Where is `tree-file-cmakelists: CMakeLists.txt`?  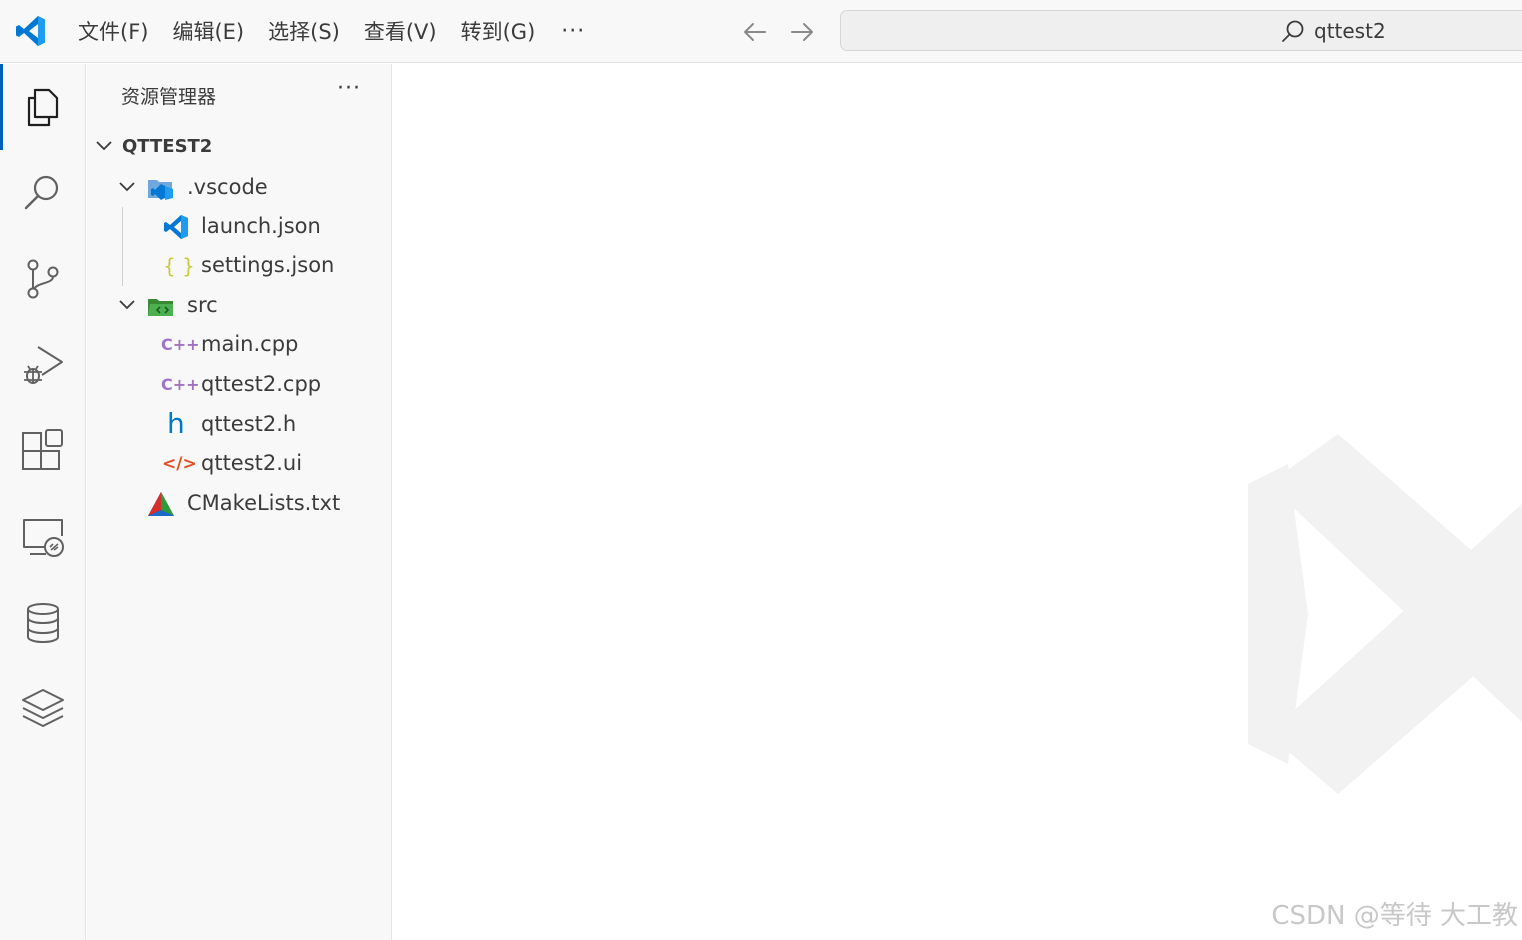 tree-file-cmakelists: CMakeLists.txt is located at coordinates (239, 503).